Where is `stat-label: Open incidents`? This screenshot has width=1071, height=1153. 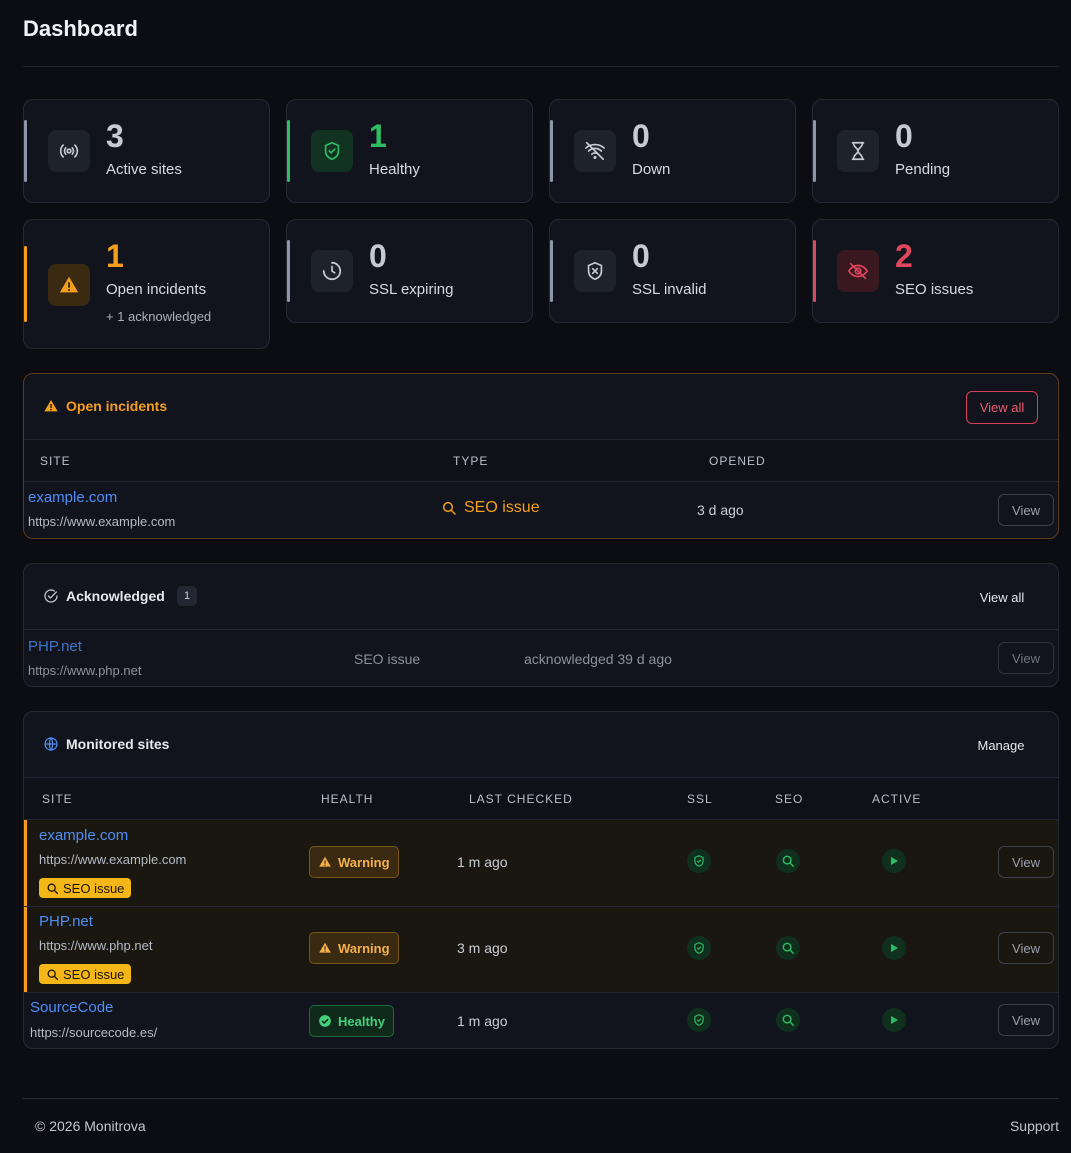
stat-label: Open incidents is located at coordinates (156, 289).